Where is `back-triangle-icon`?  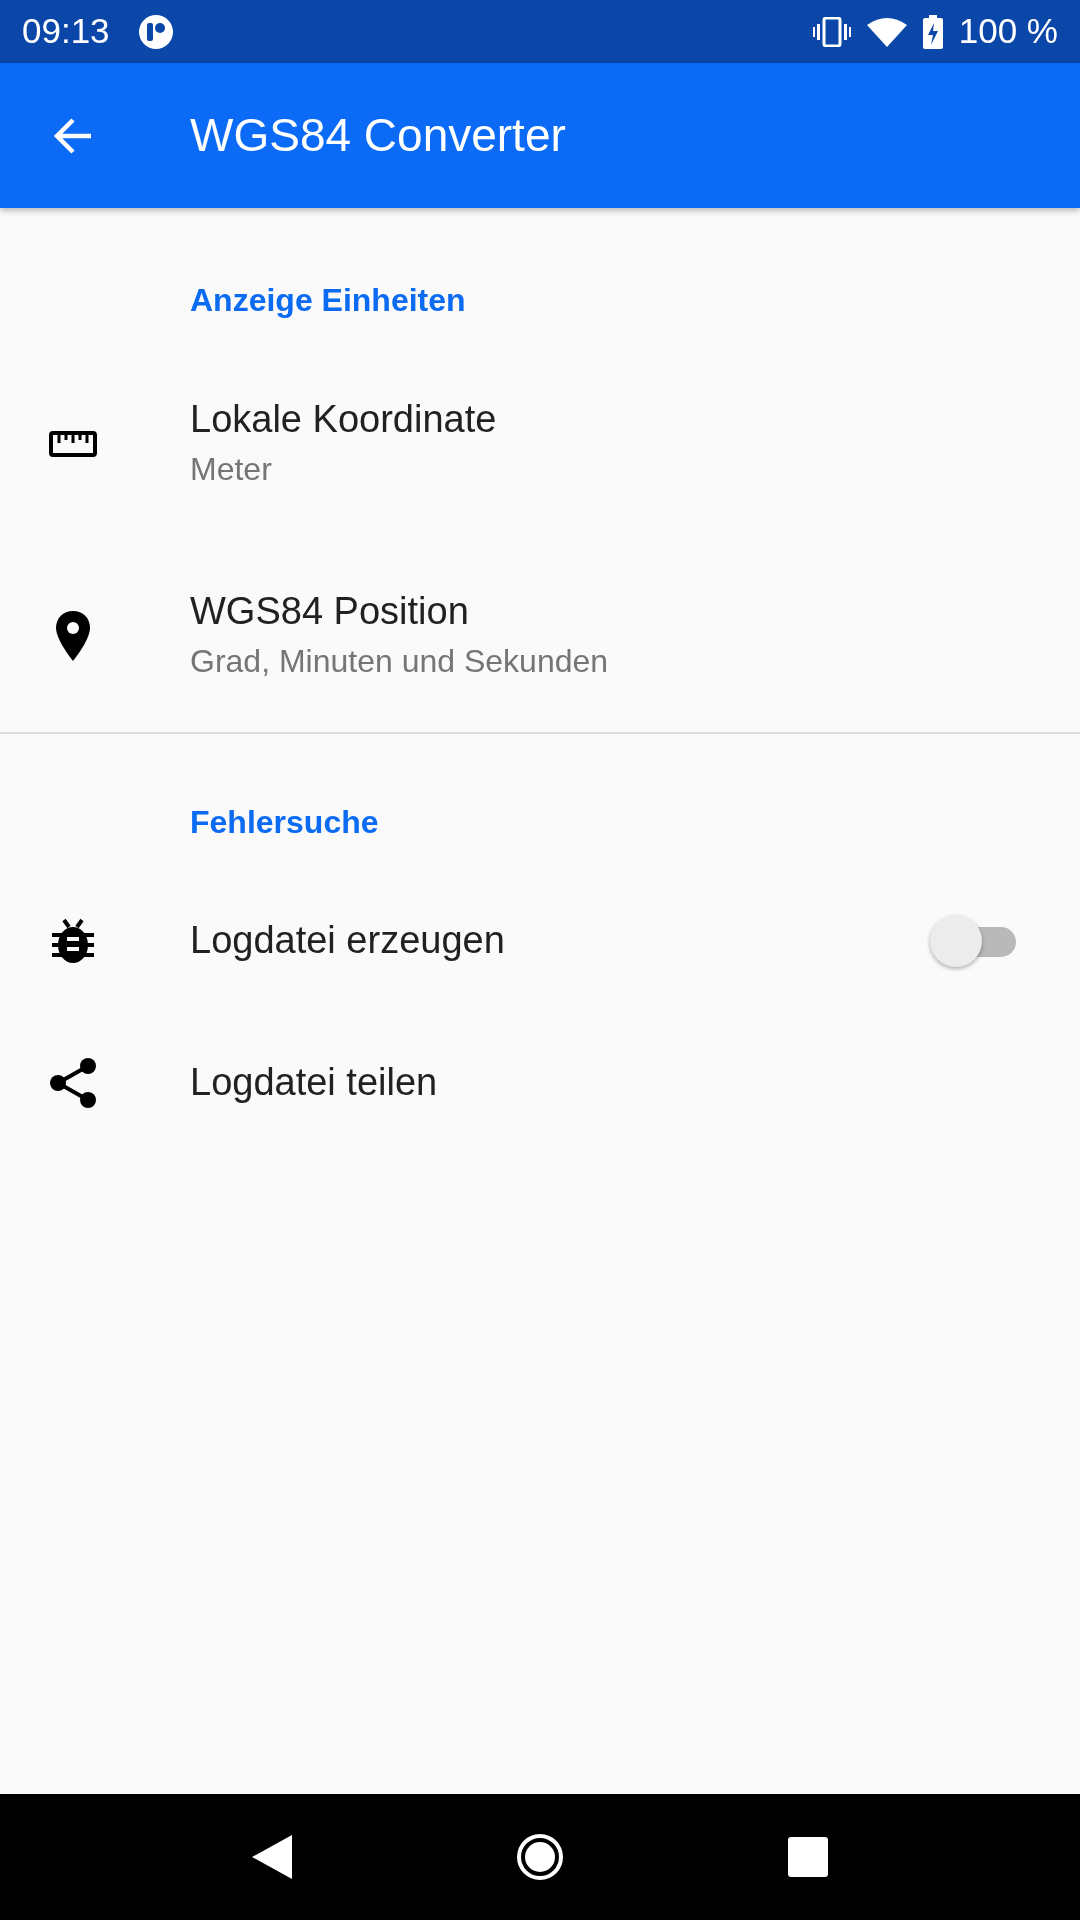 back-triangle-icon is located at coordinates (272, 1857).